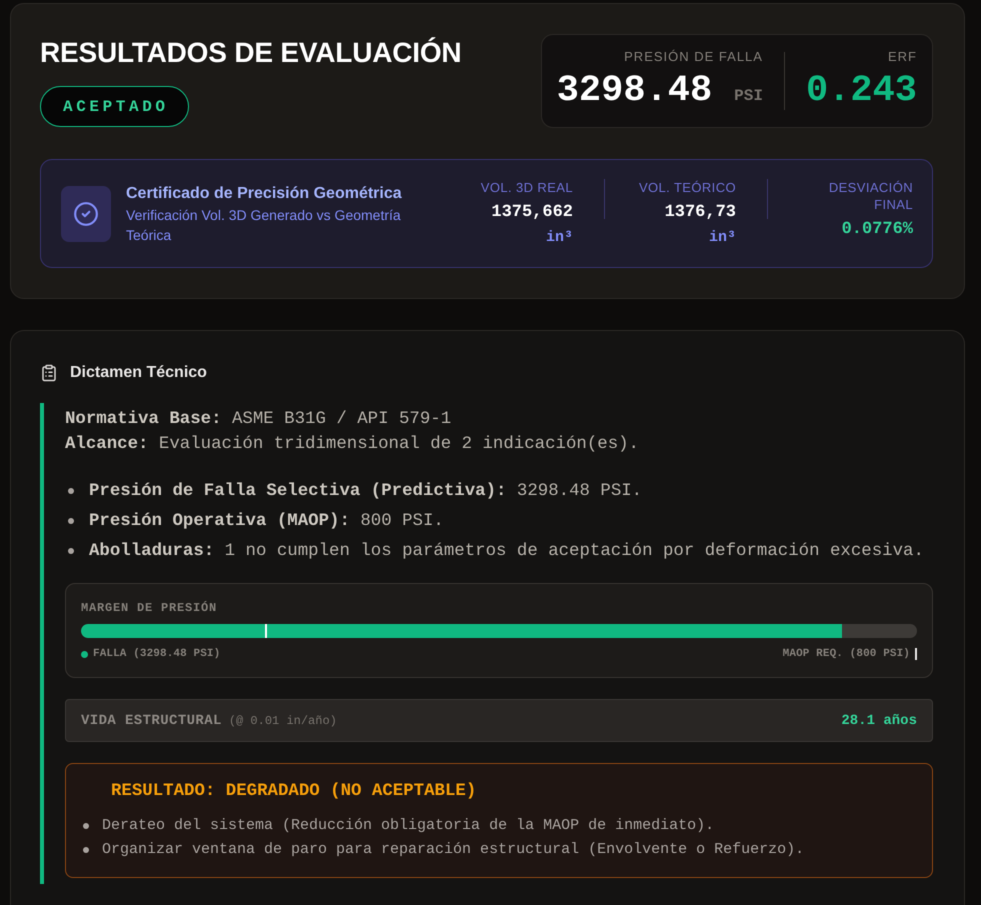 The height and width of the screenshot is (905, 981). I want to click on stat-unit: PSI, so click(748, 96).